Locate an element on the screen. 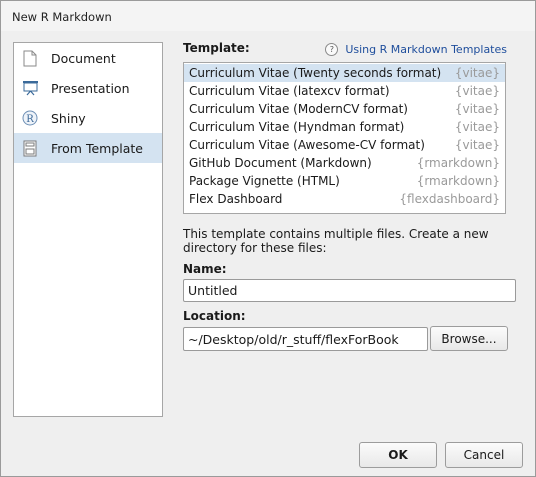 This screenshot has height=477, width=536. template-name: Package Vignette (HTML) is located at coordinates (264, 181).